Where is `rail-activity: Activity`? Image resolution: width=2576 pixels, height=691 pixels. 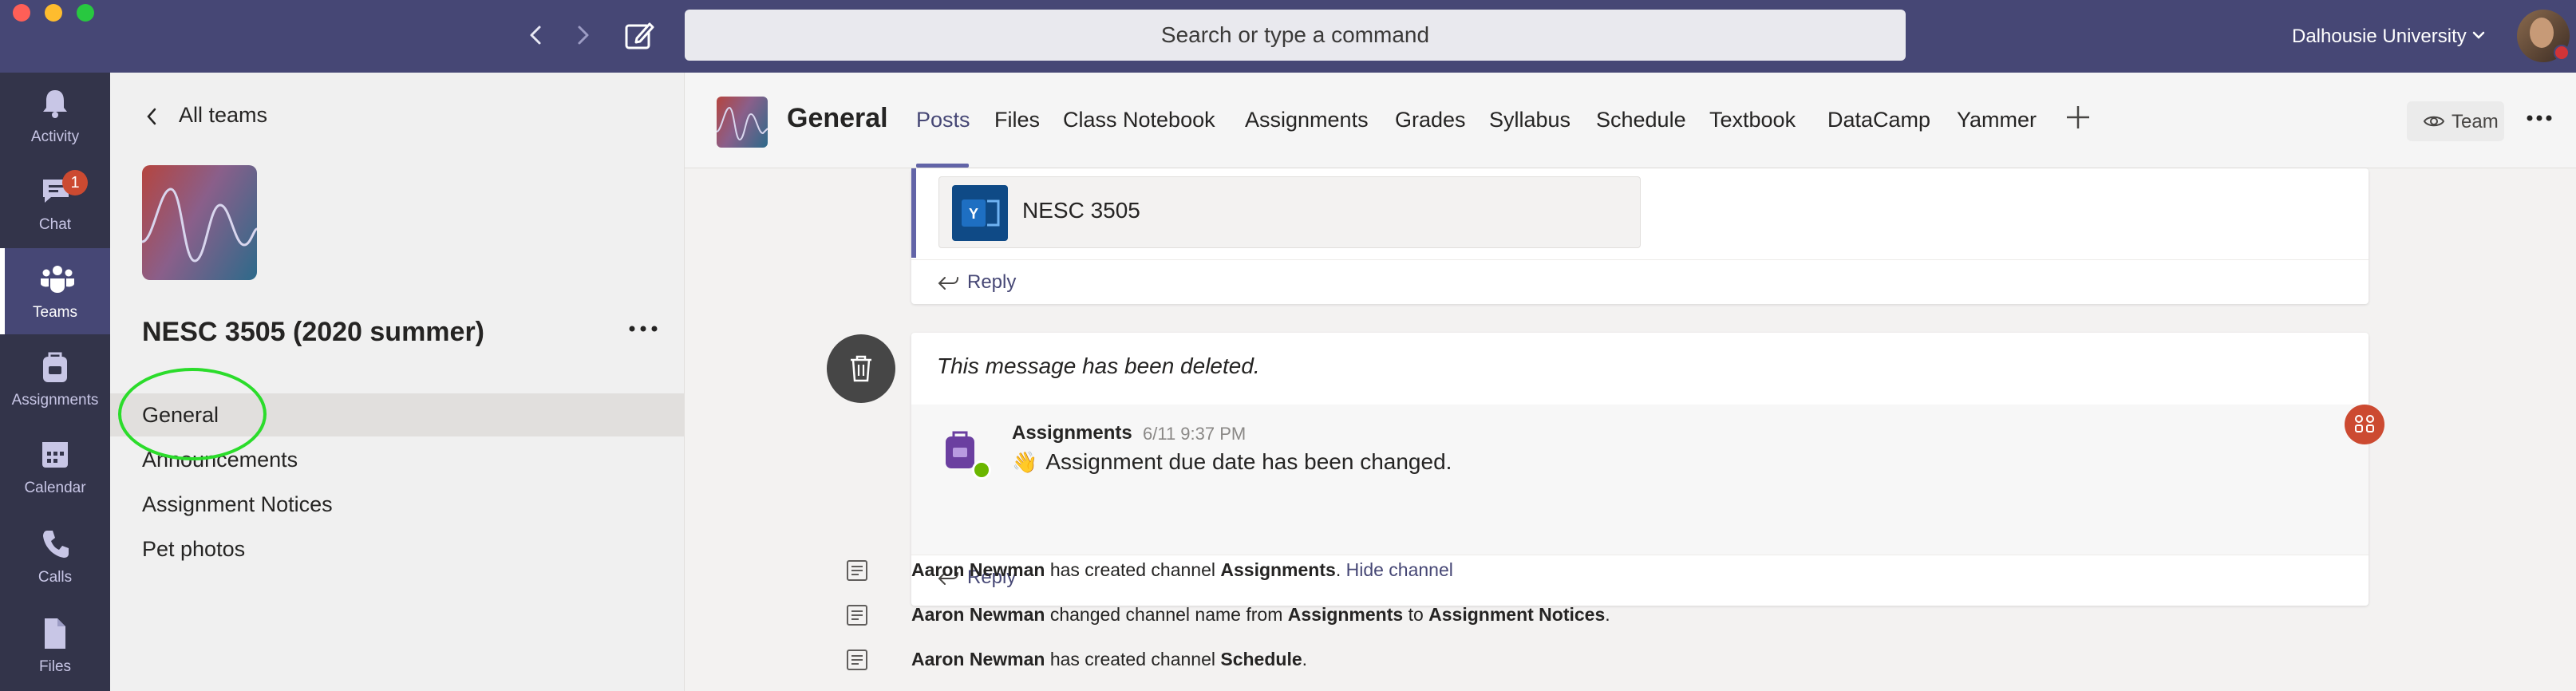
rail-activity: Activity is located at coordinates (55, 116).